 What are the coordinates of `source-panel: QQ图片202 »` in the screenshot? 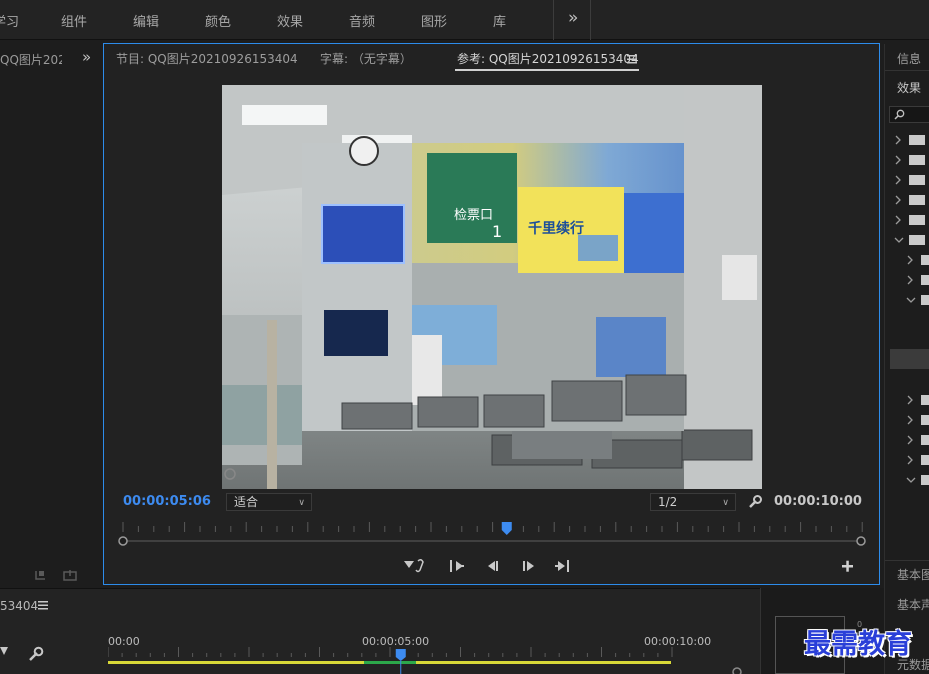 It's located at (50, 315).